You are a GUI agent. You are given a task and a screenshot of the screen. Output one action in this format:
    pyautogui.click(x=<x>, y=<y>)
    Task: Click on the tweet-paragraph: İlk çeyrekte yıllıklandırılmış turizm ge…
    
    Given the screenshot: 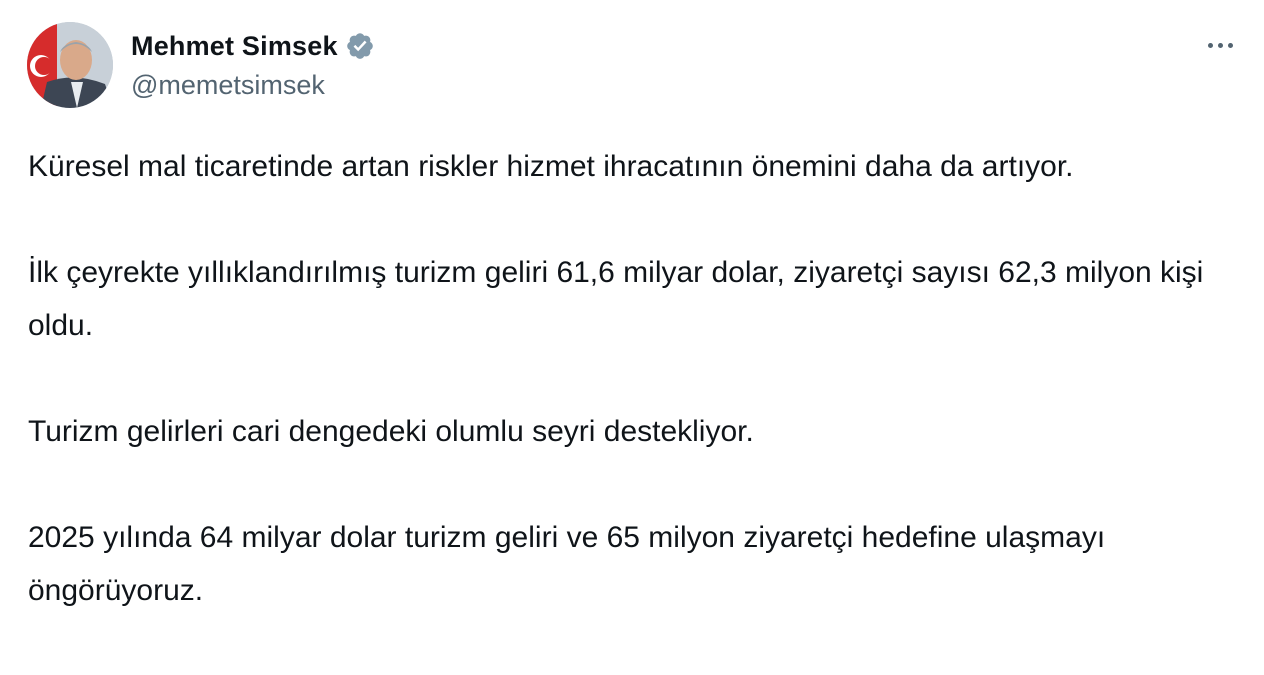 What is the action you would take?
    pyautogui.click(x=616, y=299)
    